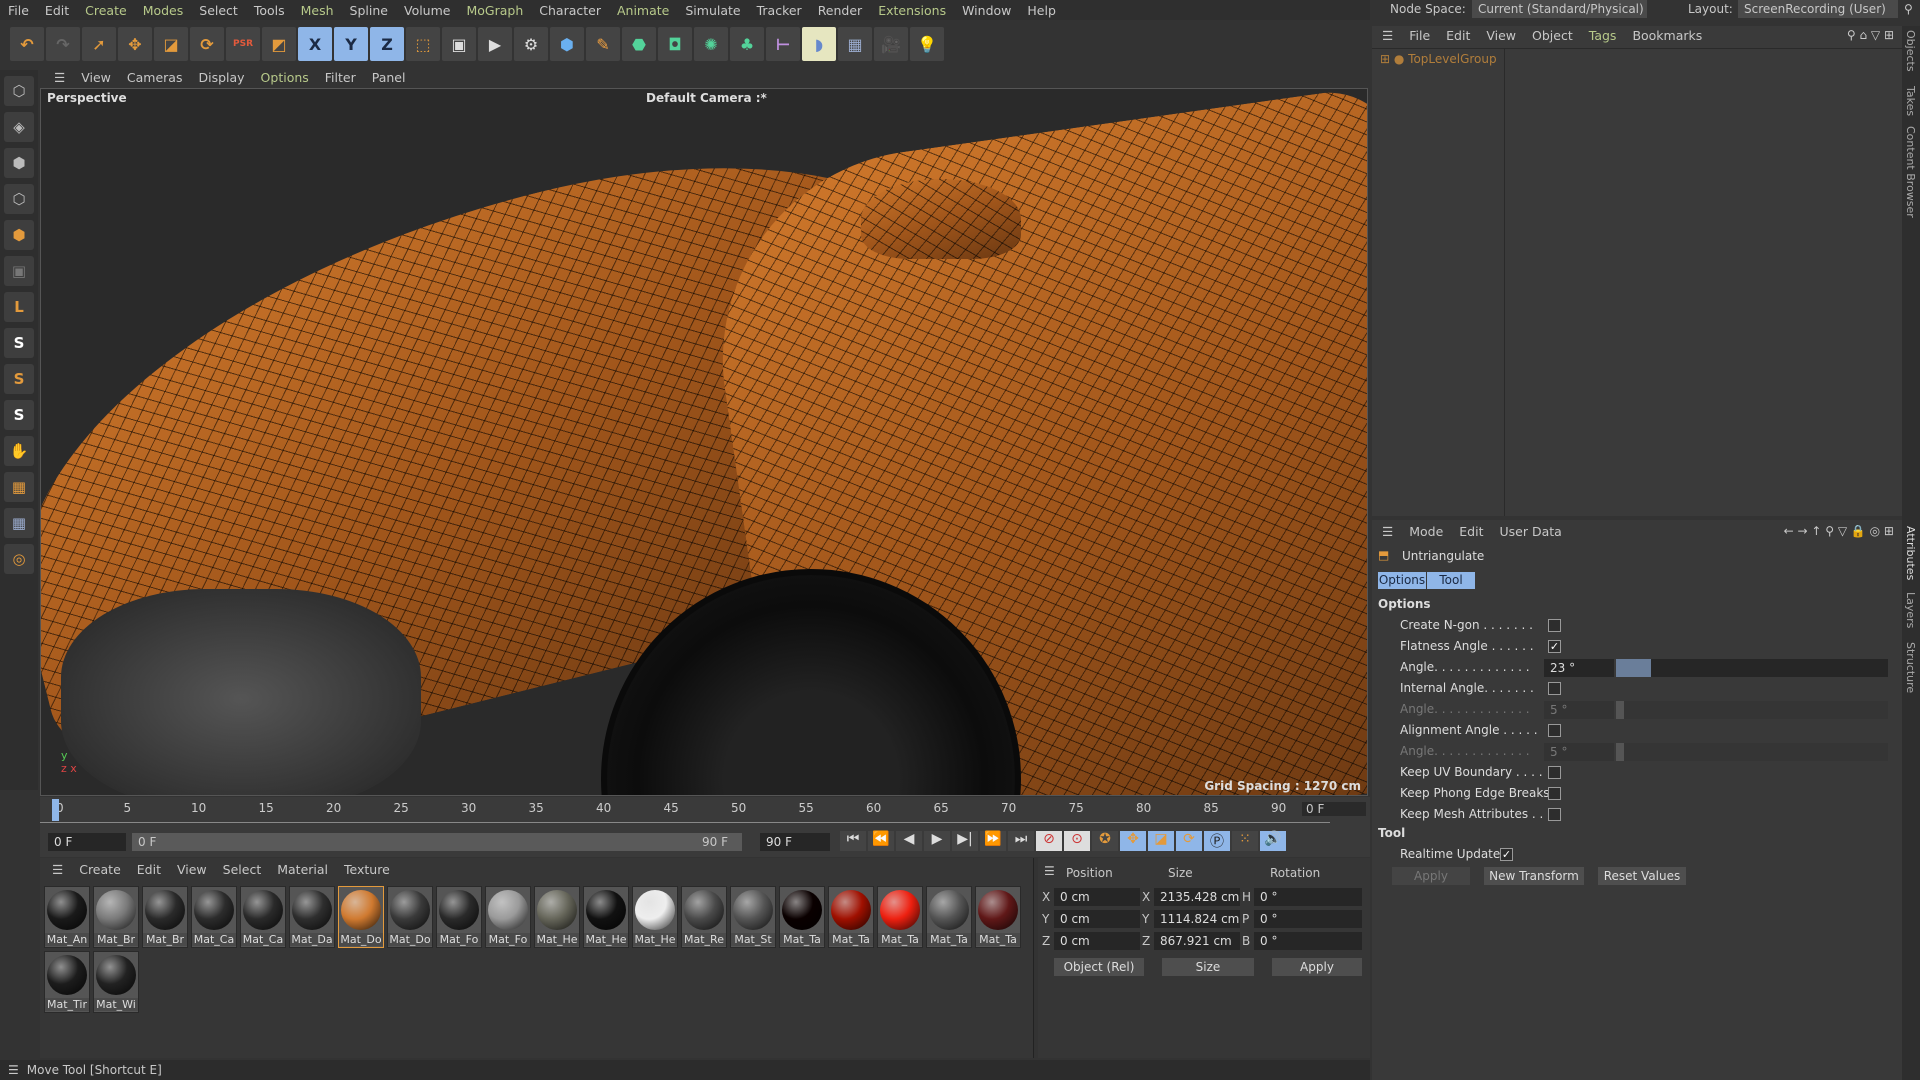  I want to click on menu-spline: Spline, so click(369, 10).